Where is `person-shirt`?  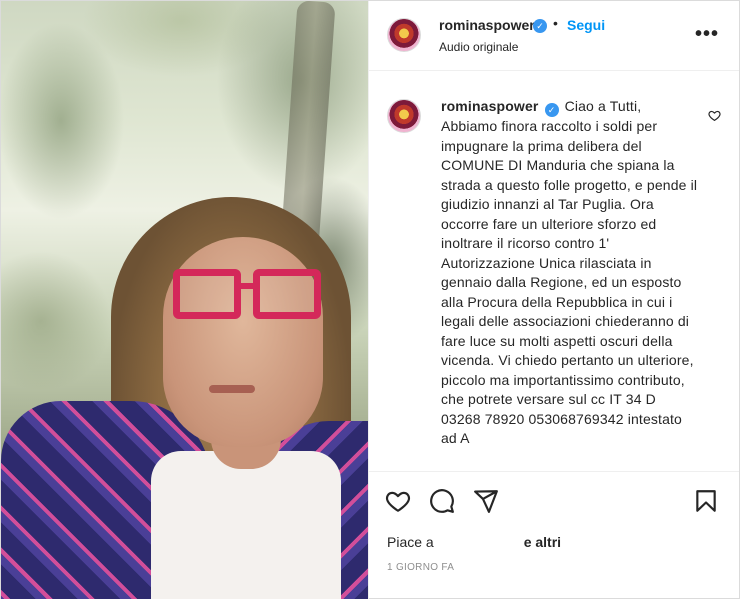
person-shirt is located at coordinates (246, 525).